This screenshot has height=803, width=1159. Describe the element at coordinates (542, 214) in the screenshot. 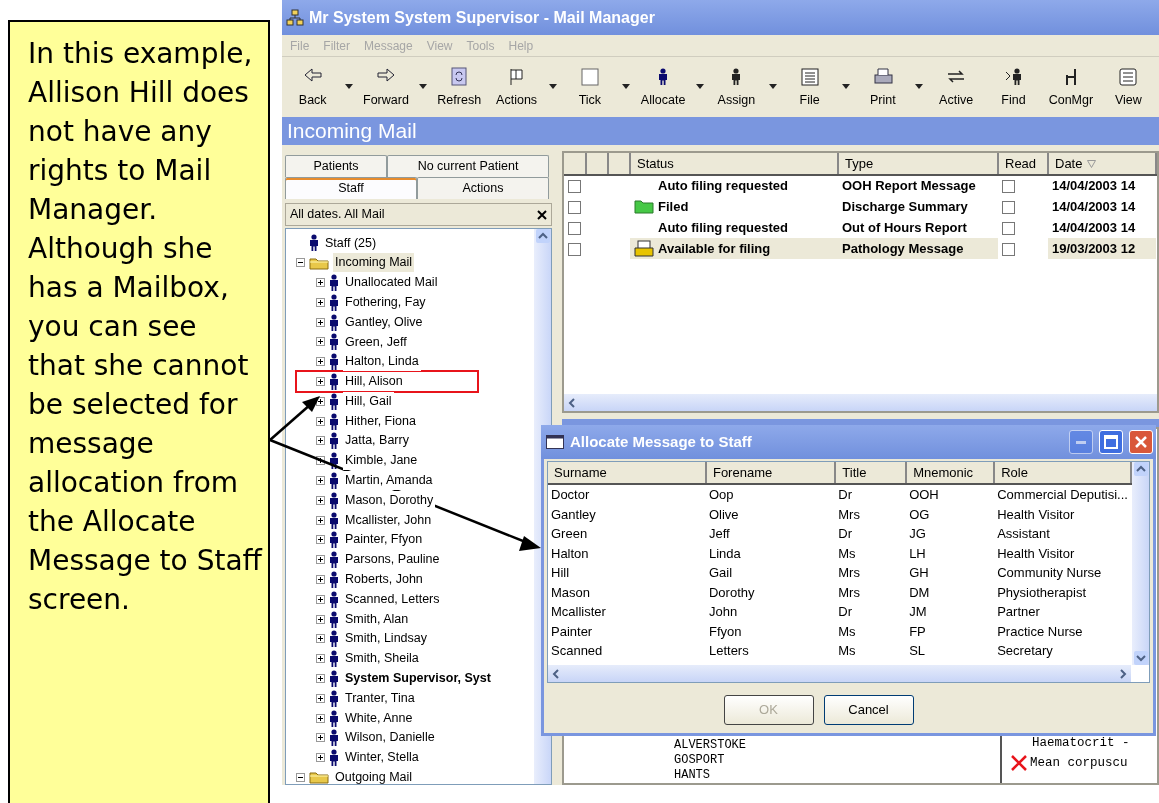

I see `close-icon` at that location.